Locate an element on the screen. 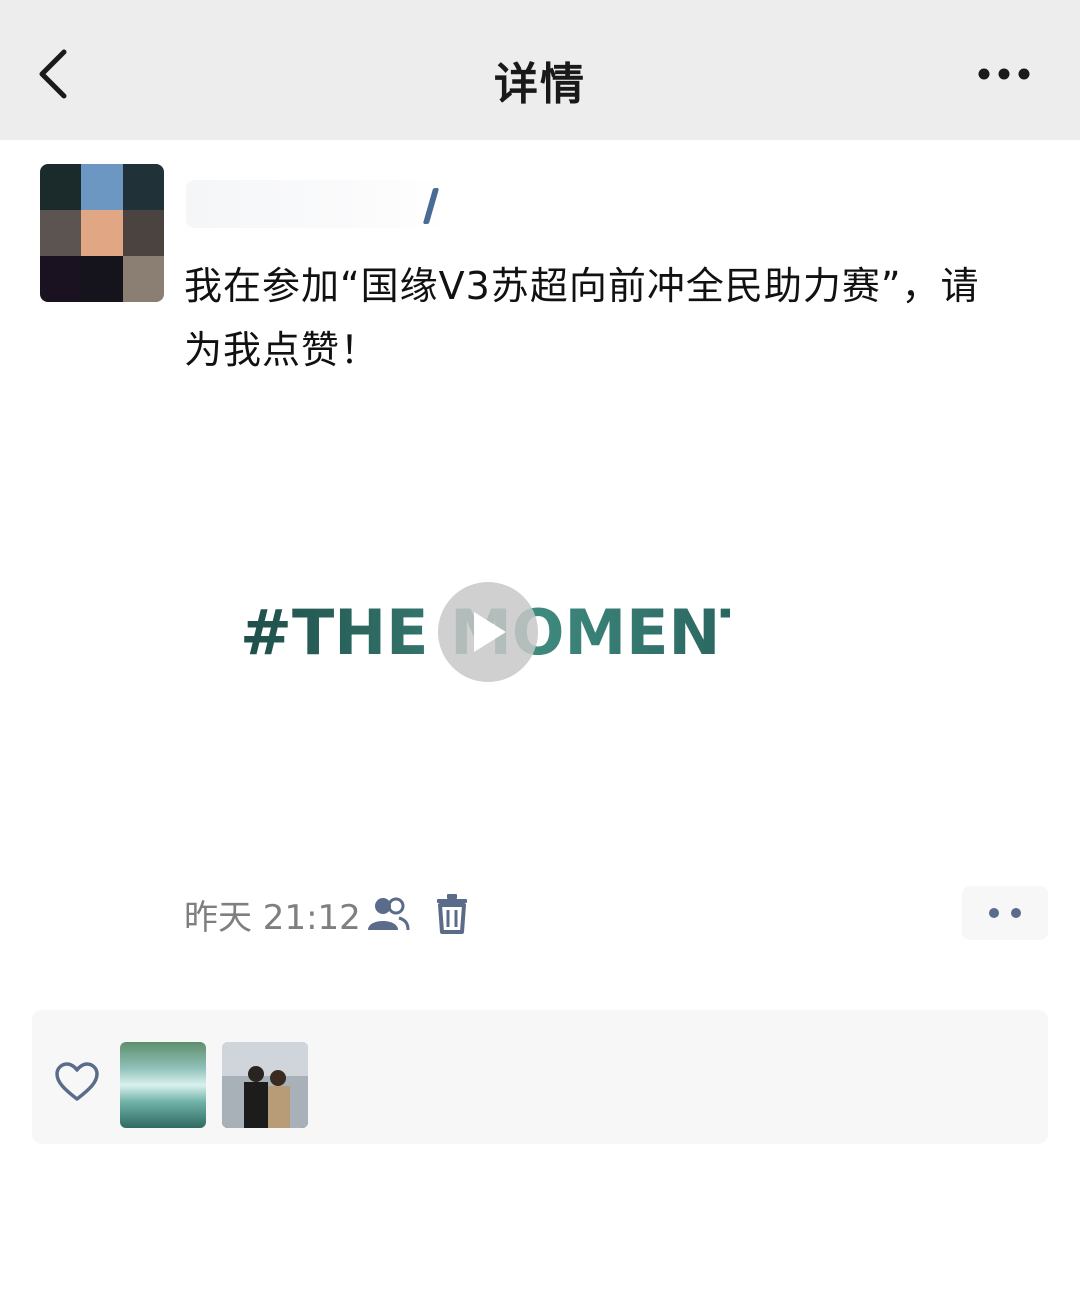  more-button is located at coordinates (1004, 74).